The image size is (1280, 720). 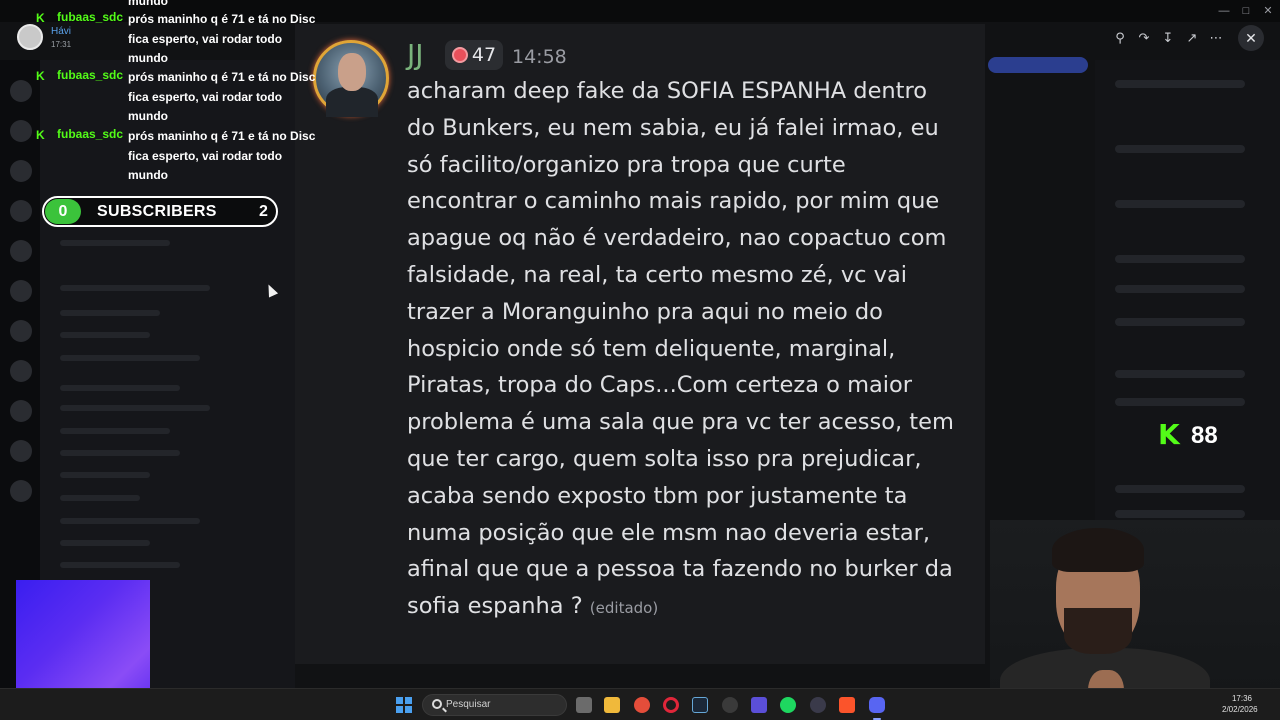 What do you see at coordinates (1038, 65) in the screenshot?
I see `voice-status-pill` at bounding box center [1038, 65].